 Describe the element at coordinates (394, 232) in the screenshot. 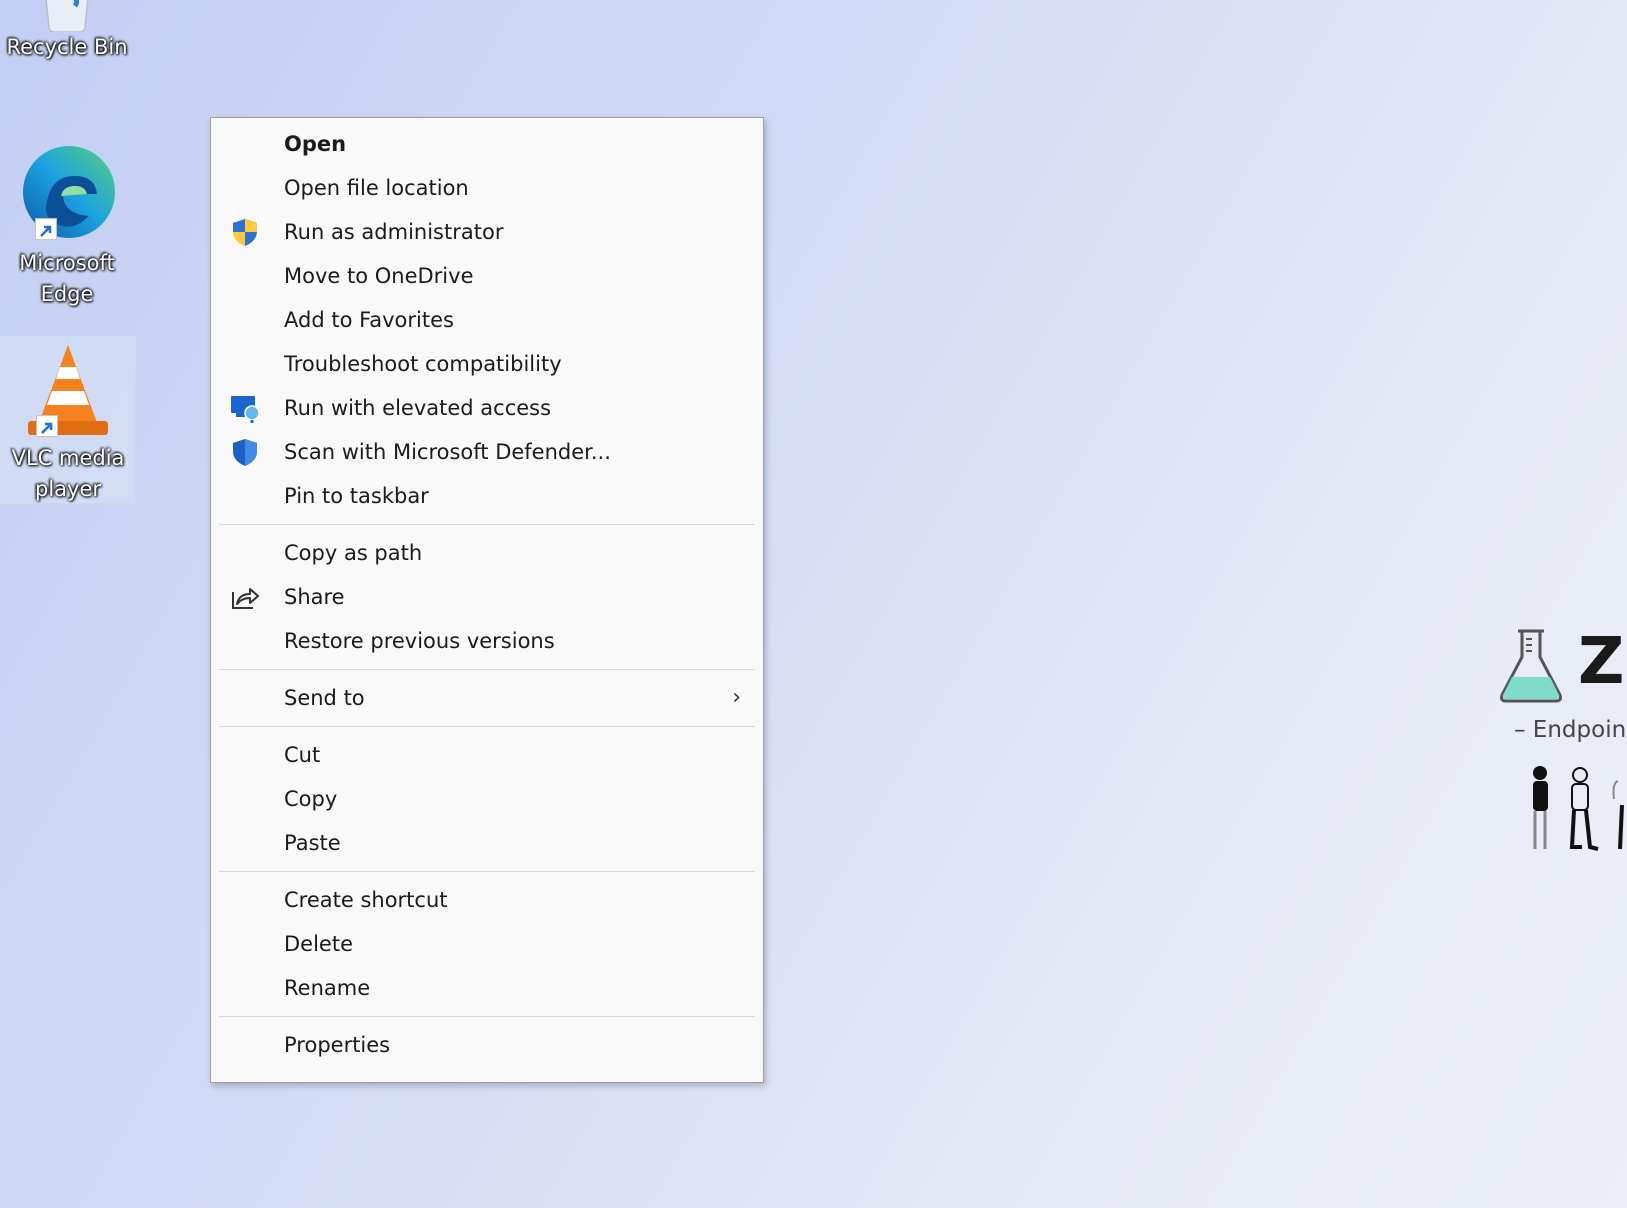

I see `menu-item-label: Run as administrator` at that location.